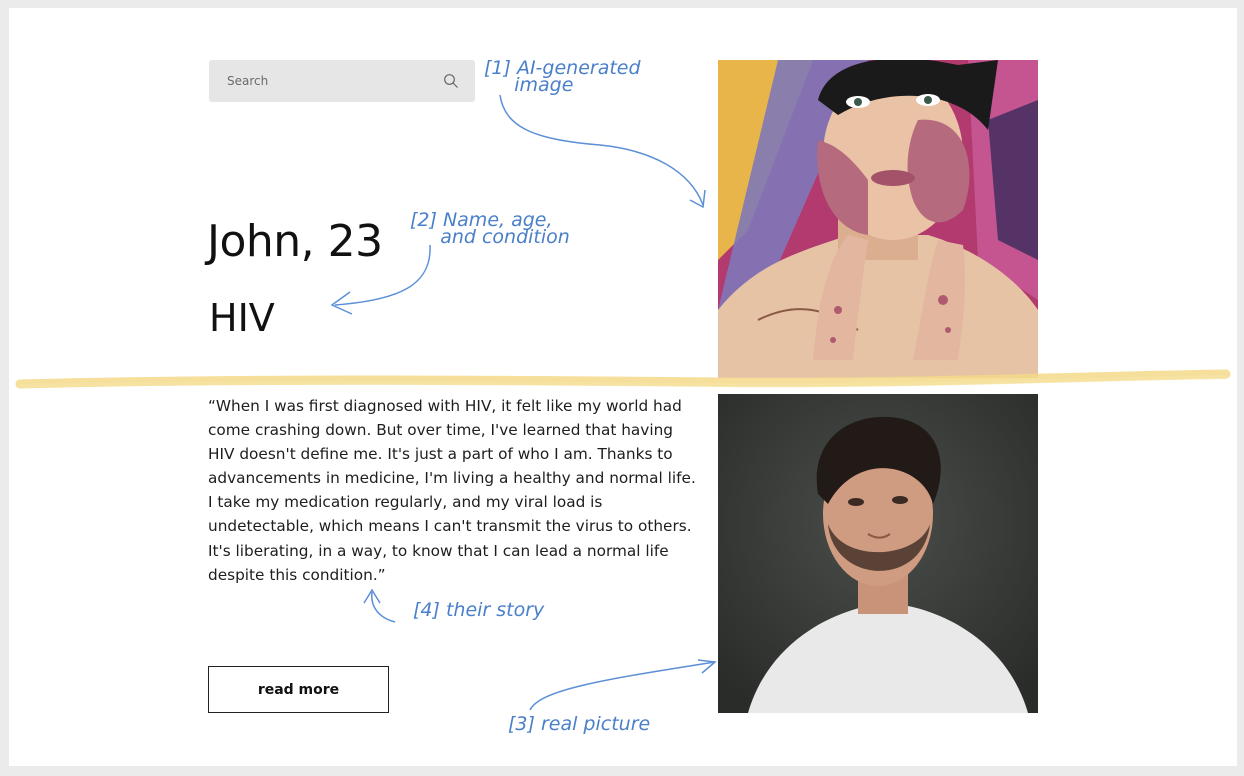 This screenshot has height=776, width=1244. What do you see at coordinates (334, 81) in the screenshot?
I see `search-input` at bounding box center [334, 81].